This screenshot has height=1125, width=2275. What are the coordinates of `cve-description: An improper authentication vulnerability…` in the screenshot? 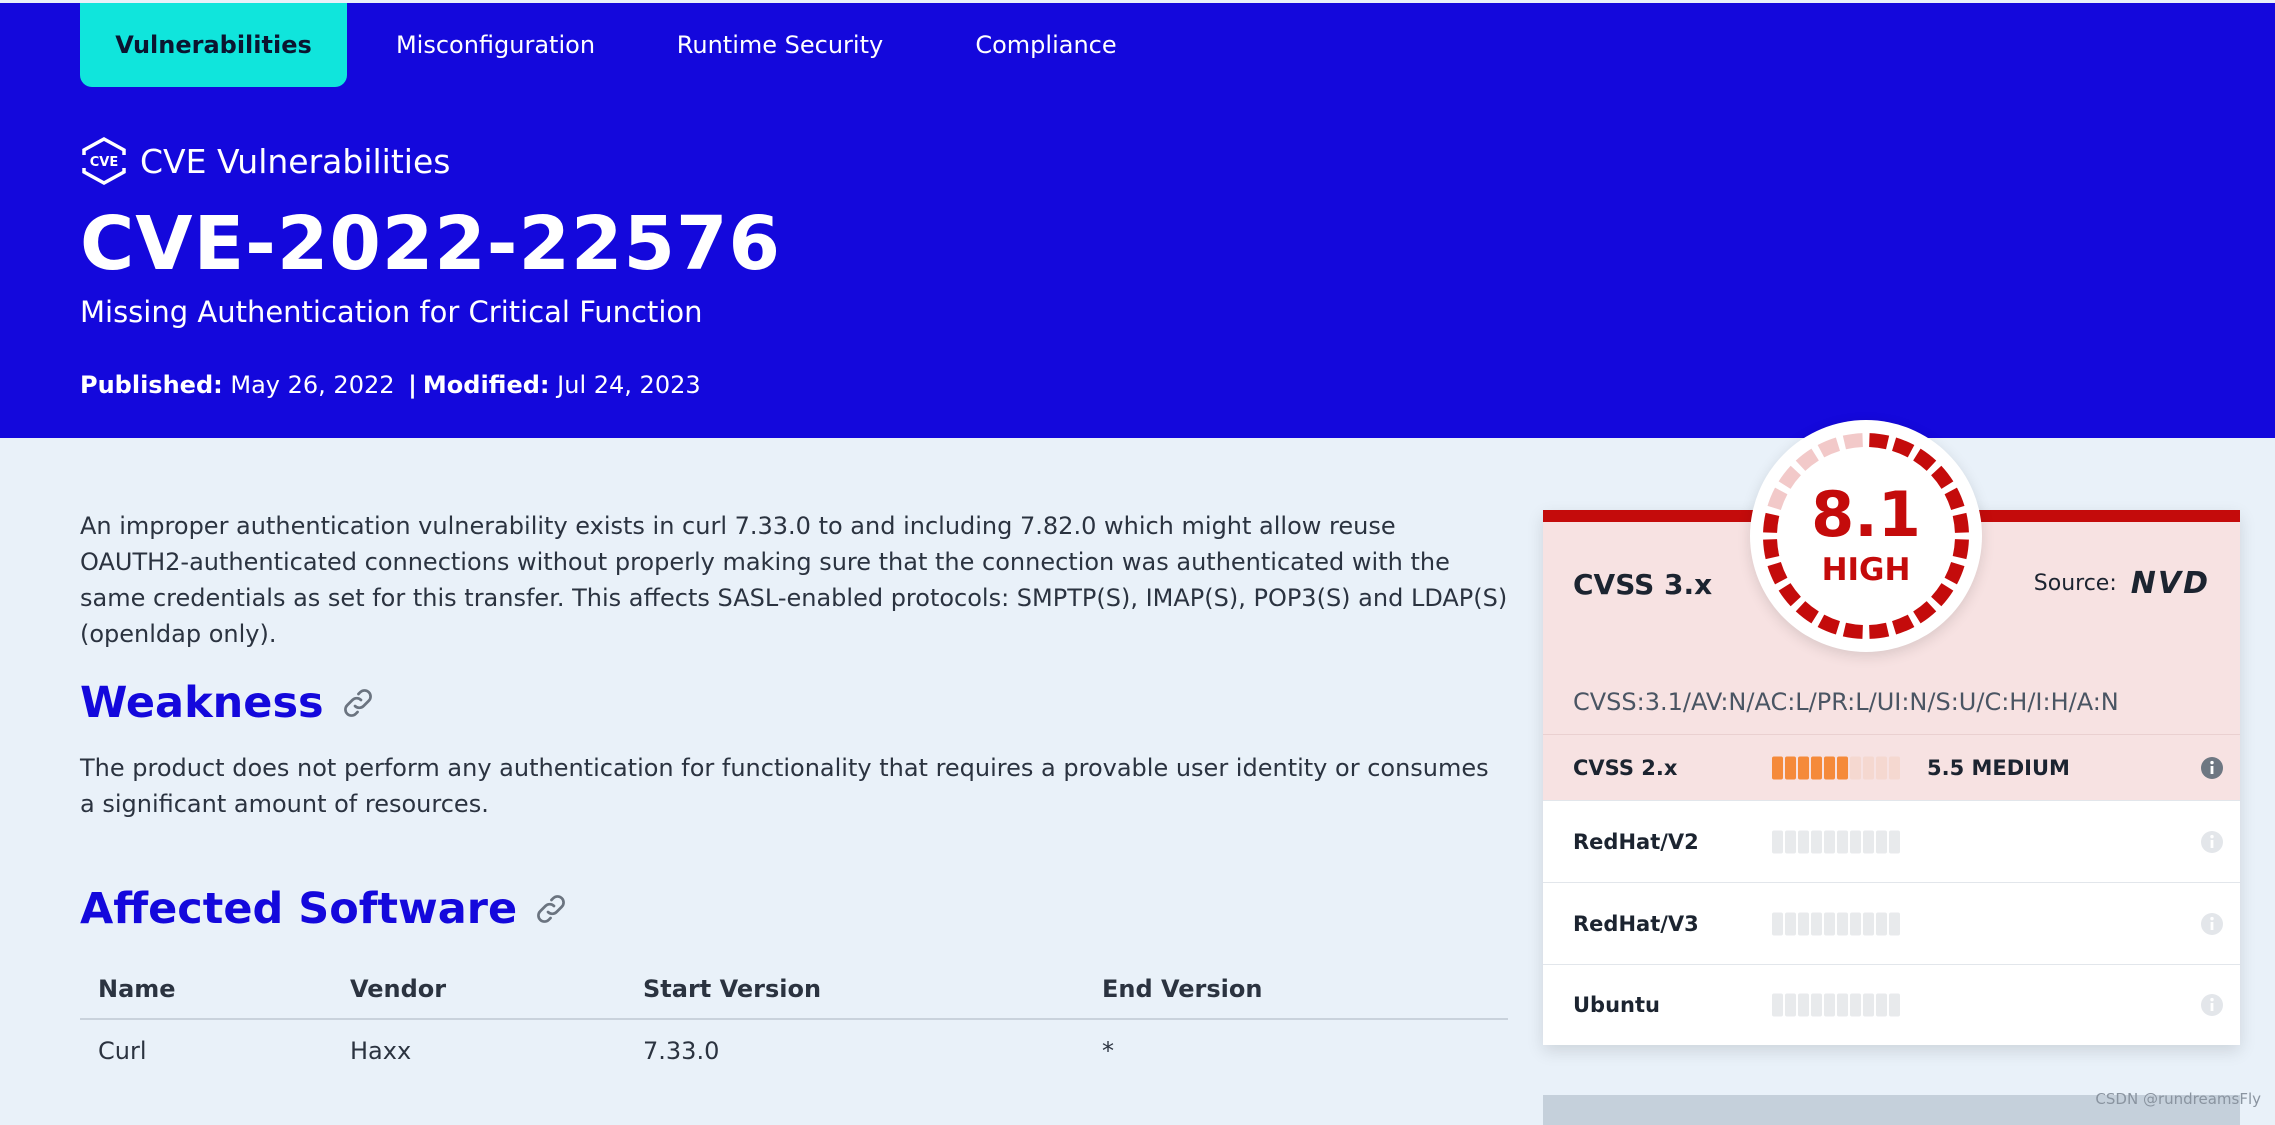 It's located at (794, 580).